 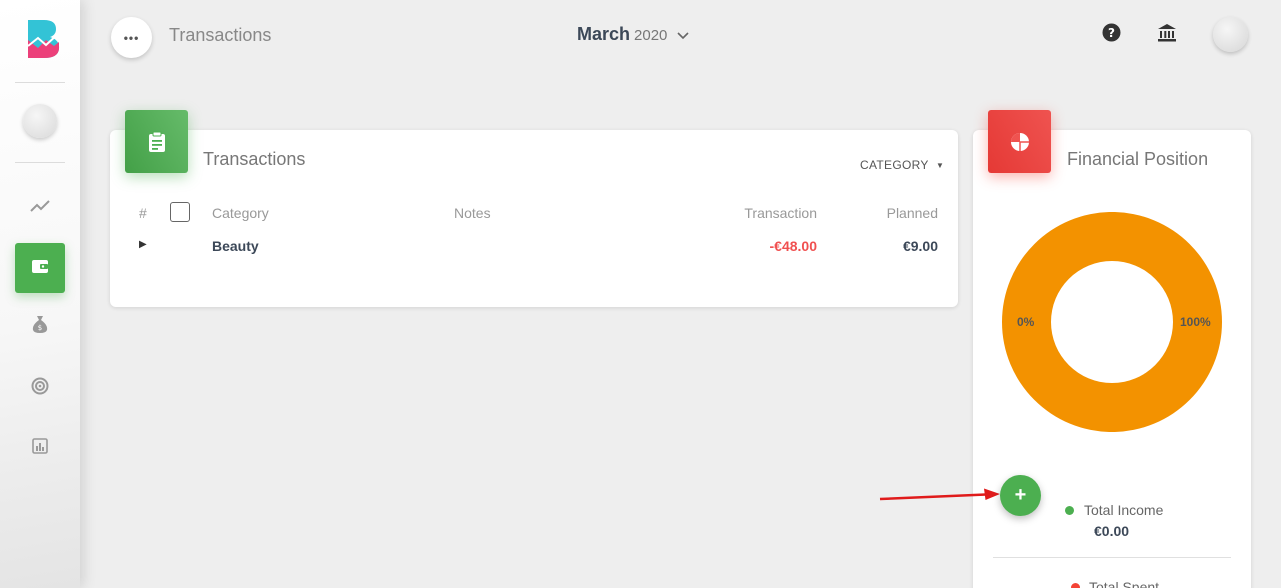 What do you see at coordinates (920, 246) in the screenshot?
I see `row-planned: €9.00` at bounding box center [920, 246].